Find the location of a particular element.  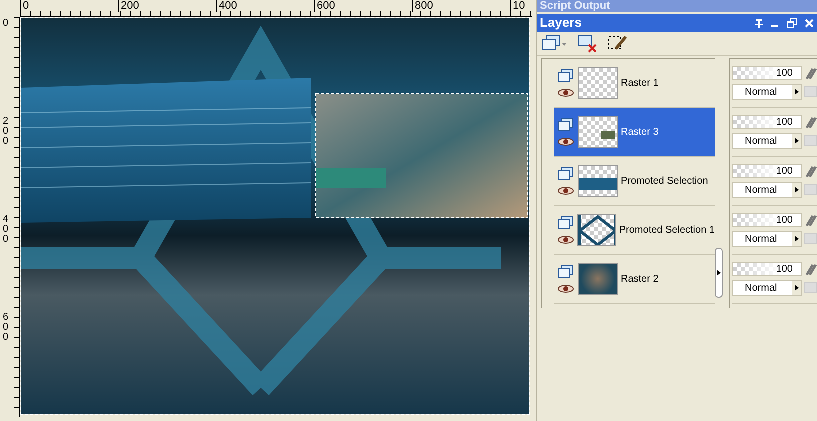

panel-title: Script Output is located at coordinates (575, 6).